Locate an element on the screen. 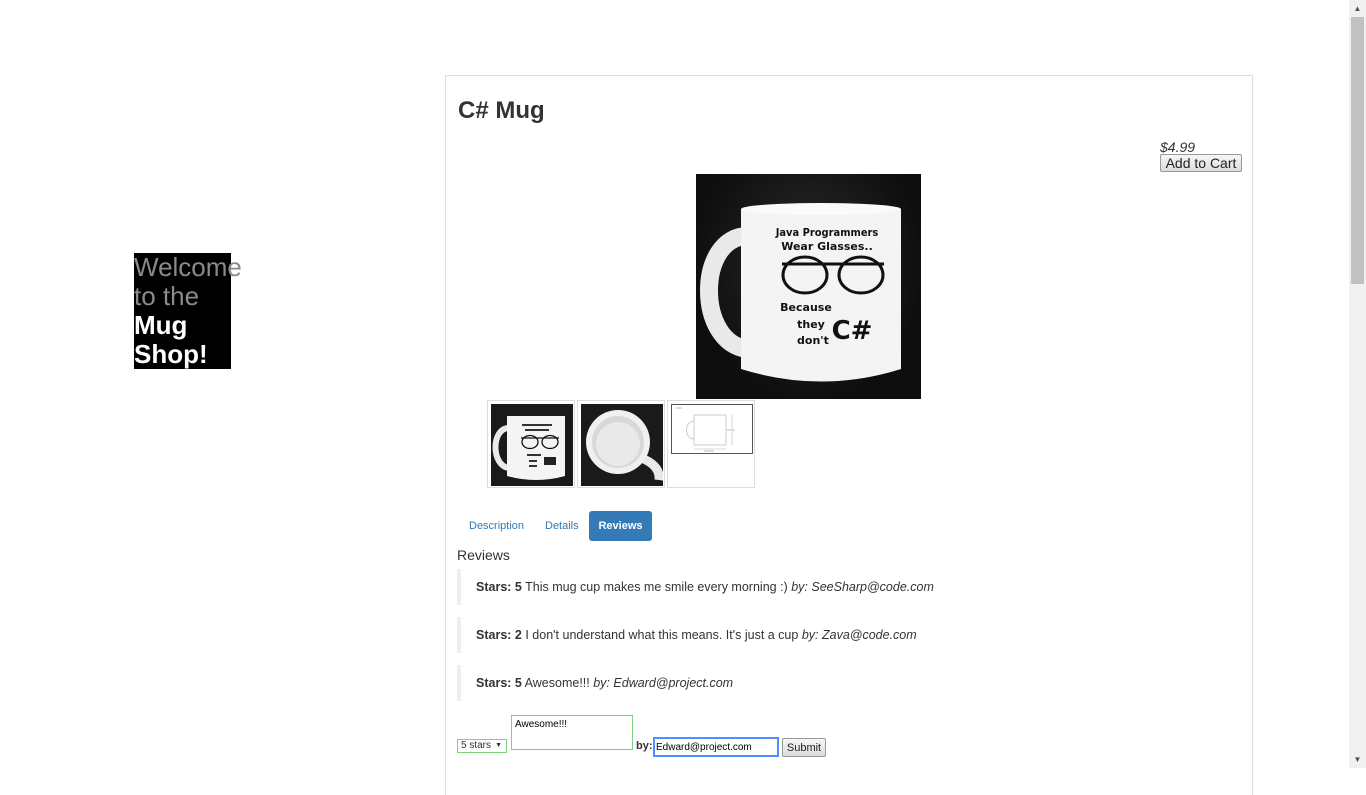  review-stars-value: 2 is located at coordinates (518, 635).